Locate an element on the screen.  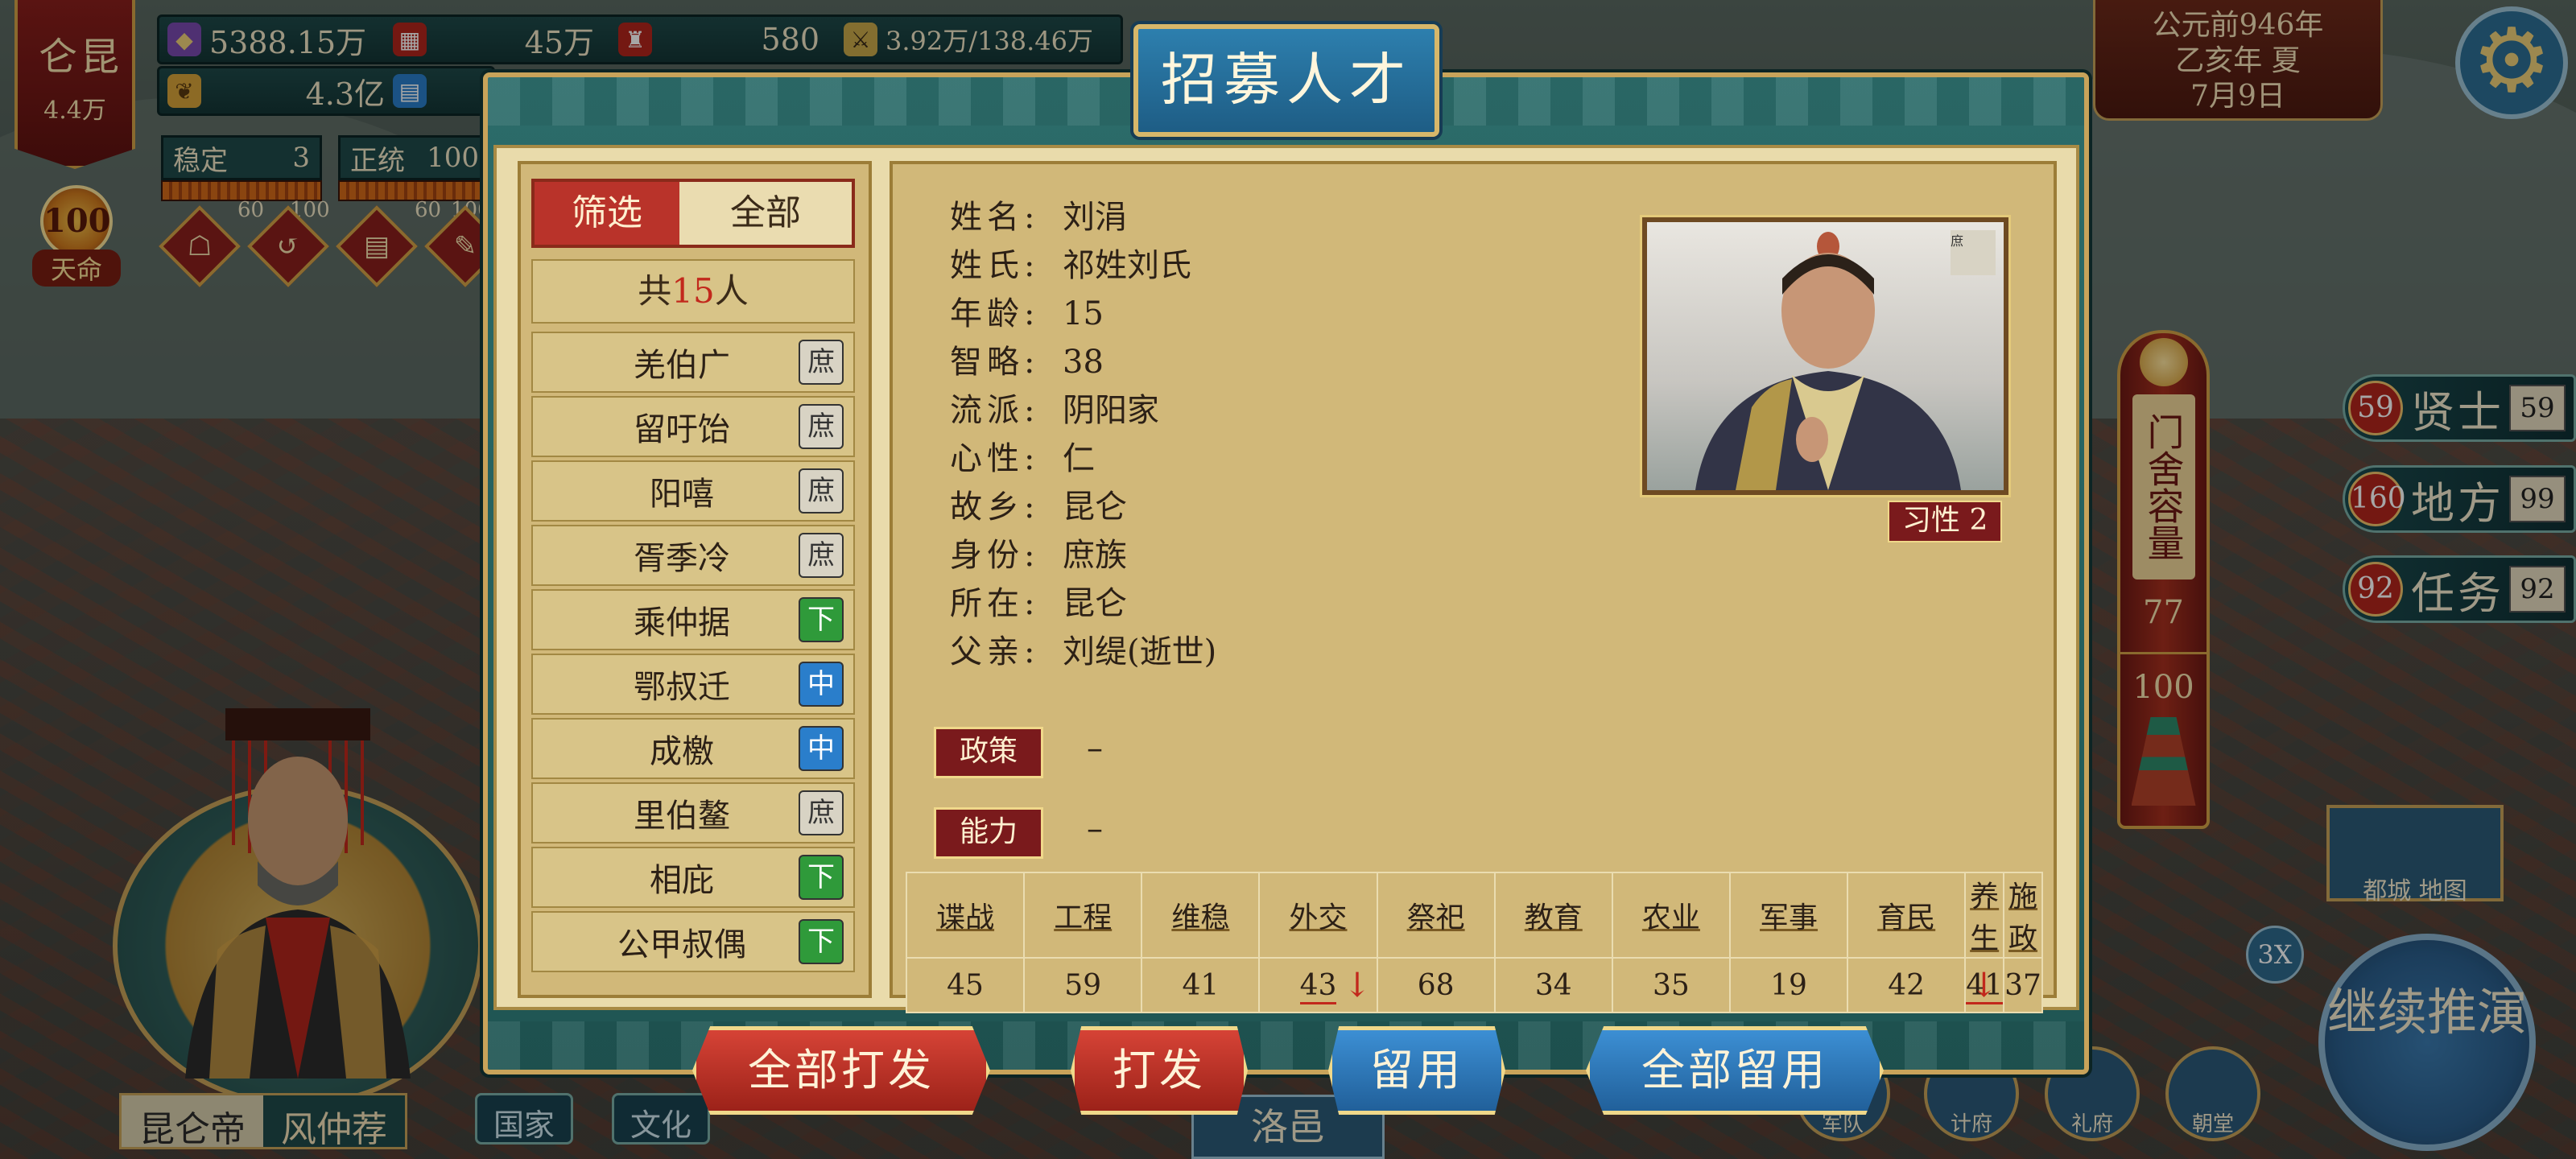
filter-label: 筛选 is located at coordinates (607, 213).